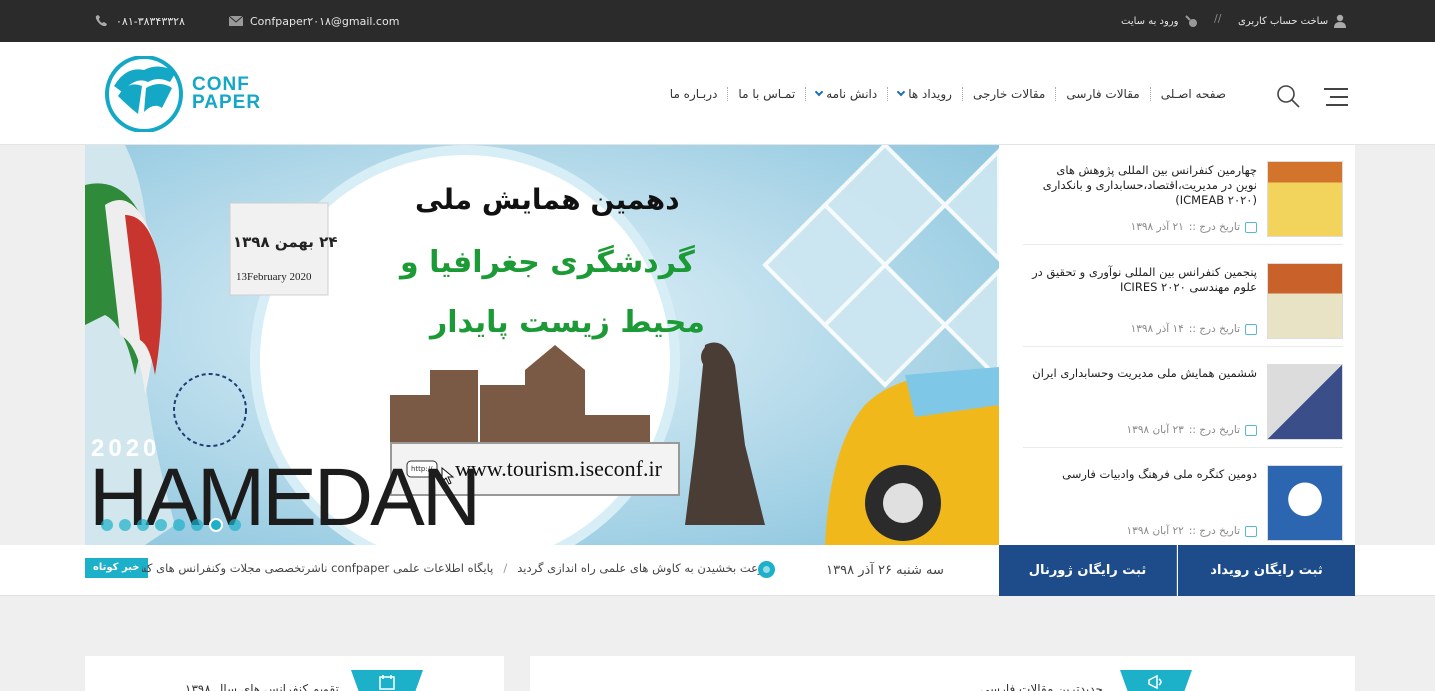  Describe the element at coordinates (1155, 531) in the screenshot. I see `date-value: ۲۲ آبان ۱۳۹۸` at that location.